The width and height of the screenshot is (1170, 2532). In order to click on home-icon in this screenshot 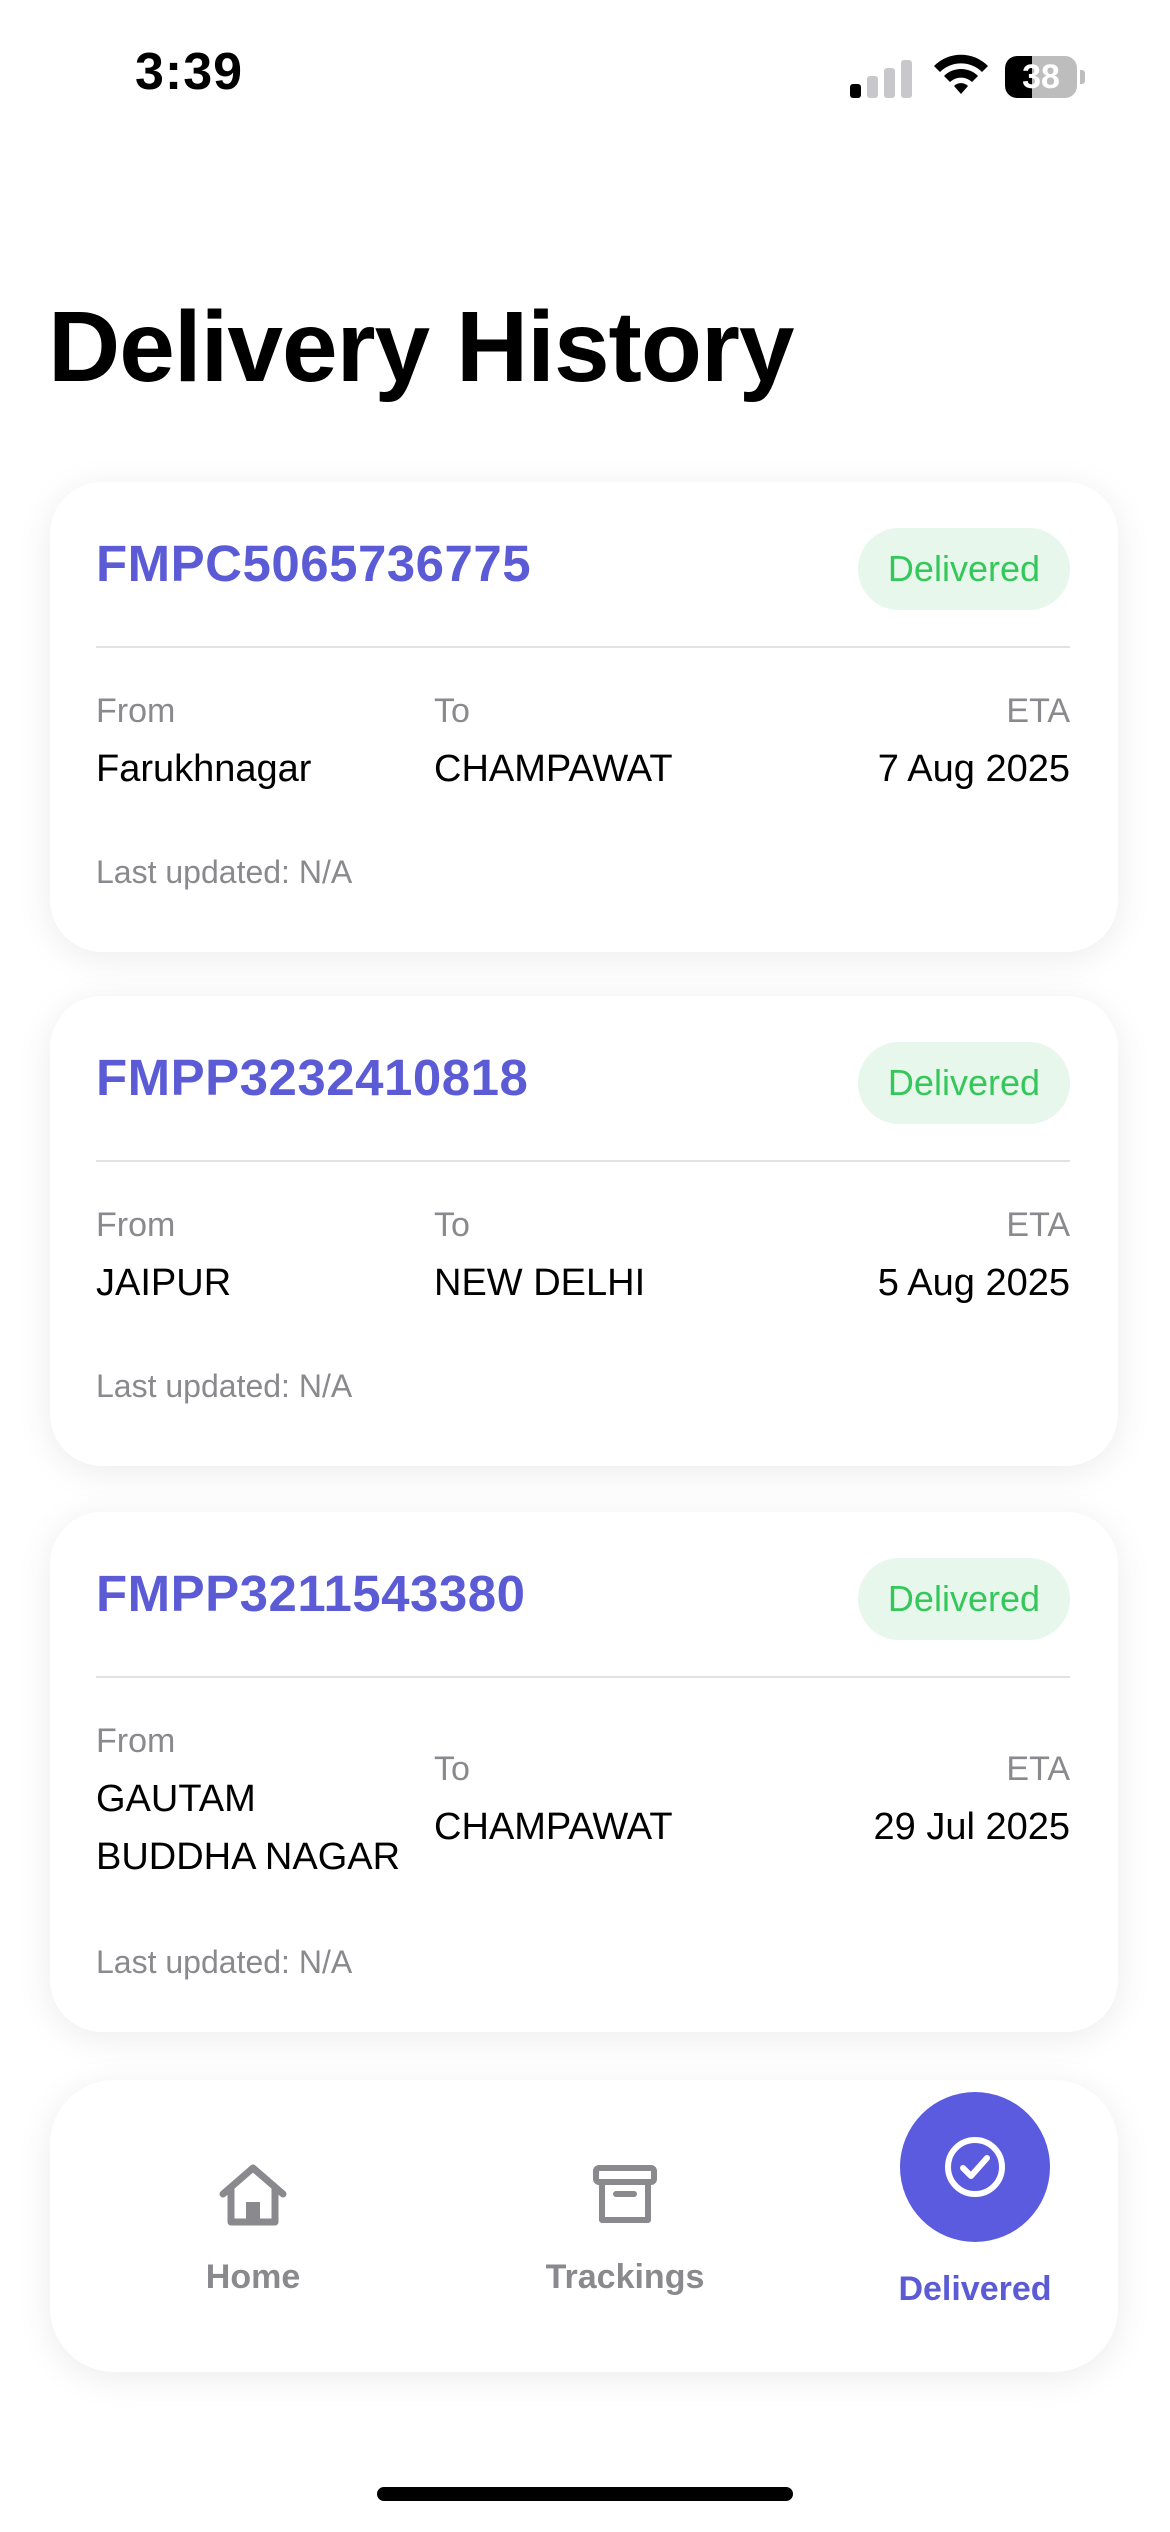, I will do `click(253, 2195)`.